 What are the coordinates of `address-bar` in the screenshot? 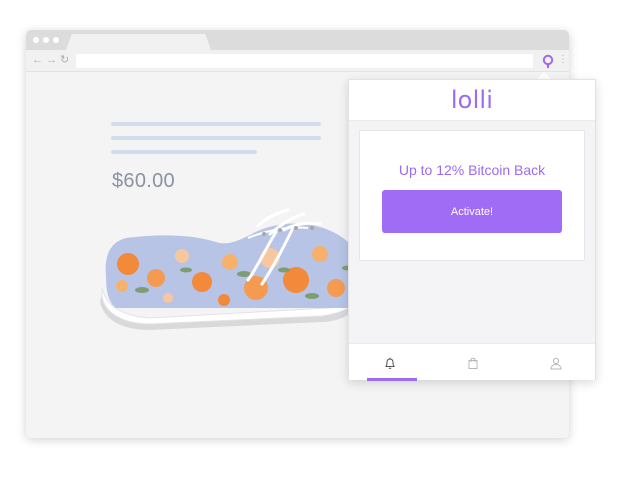 It's located at (304, 61).